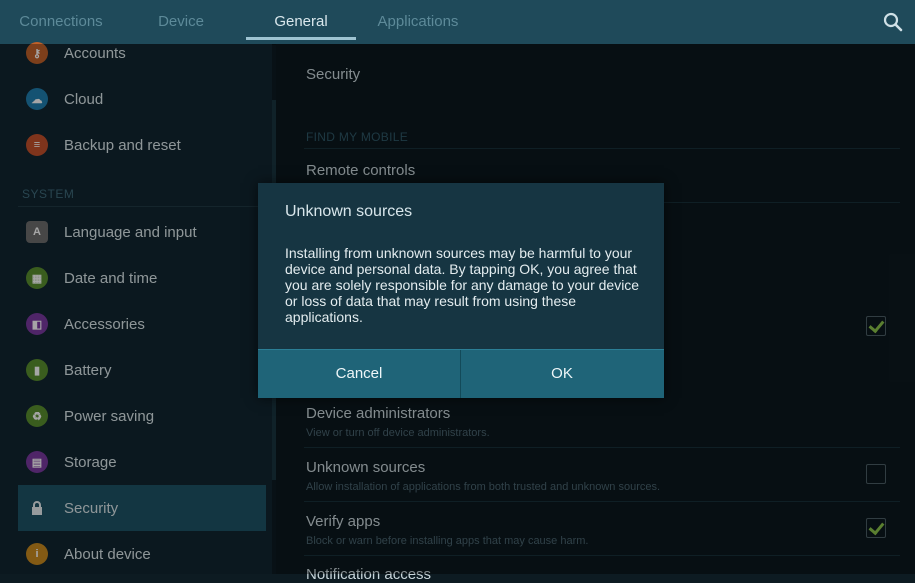 The width and height of the screenshot is (915, 583). What do you see at coordinates (418, 22) in the screenshot?
I see `tab-applications: Applications` at bounding box center [418, 22].